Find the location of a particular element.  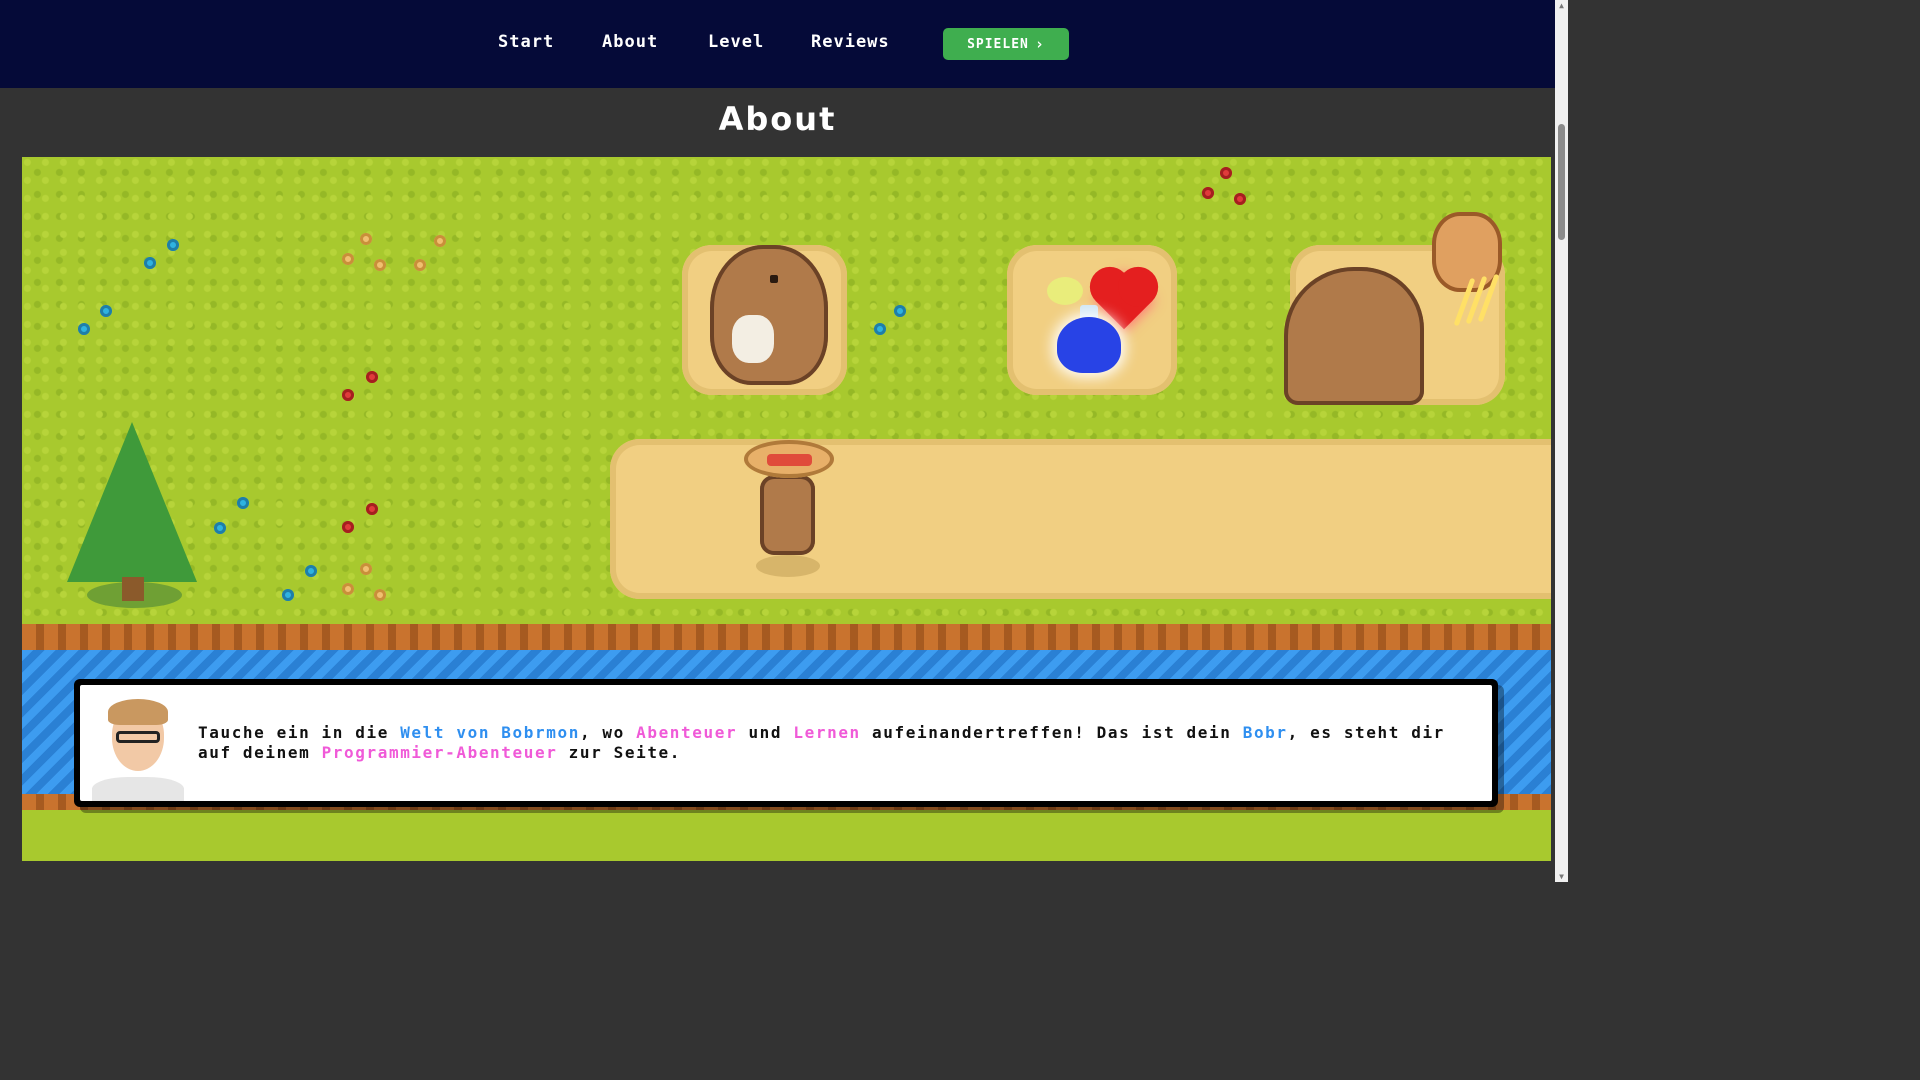

small-potion-sprite is located at coordinates (1065, 291).